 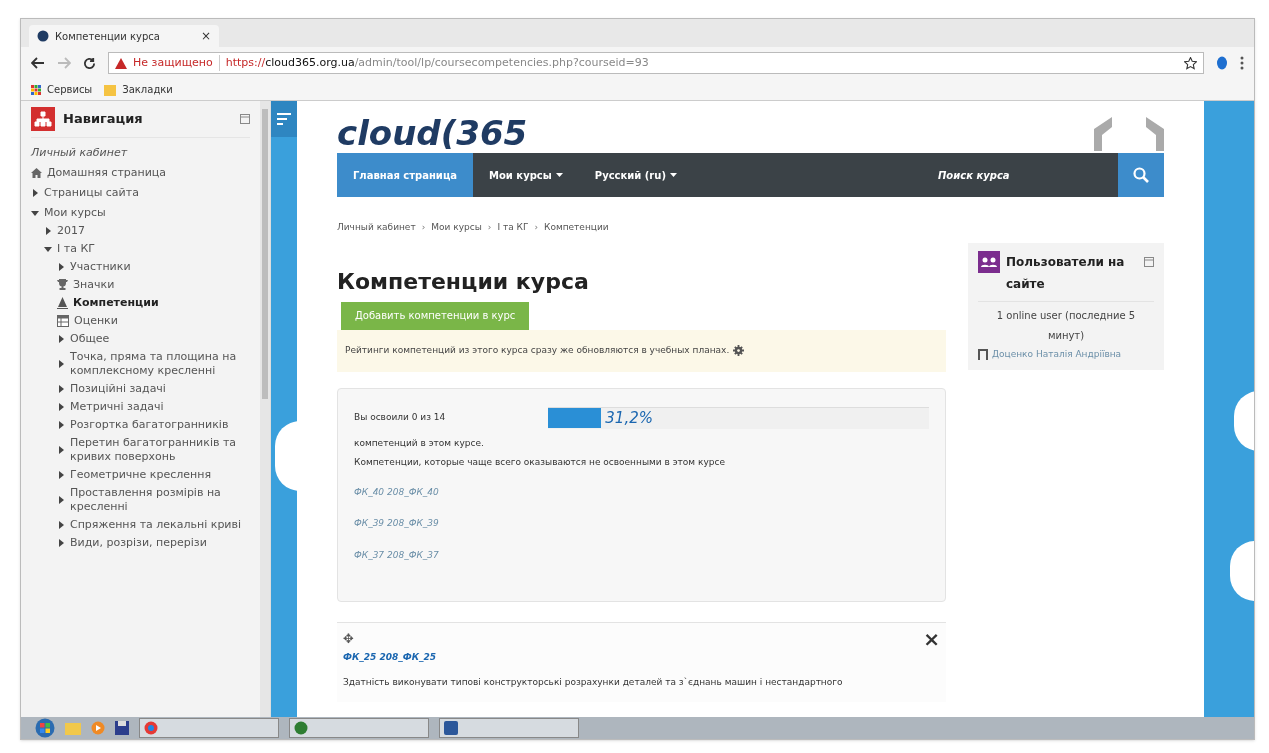 I want to click on nav-item: Види, розрізи, перерізи, so click(x=138, y=543).